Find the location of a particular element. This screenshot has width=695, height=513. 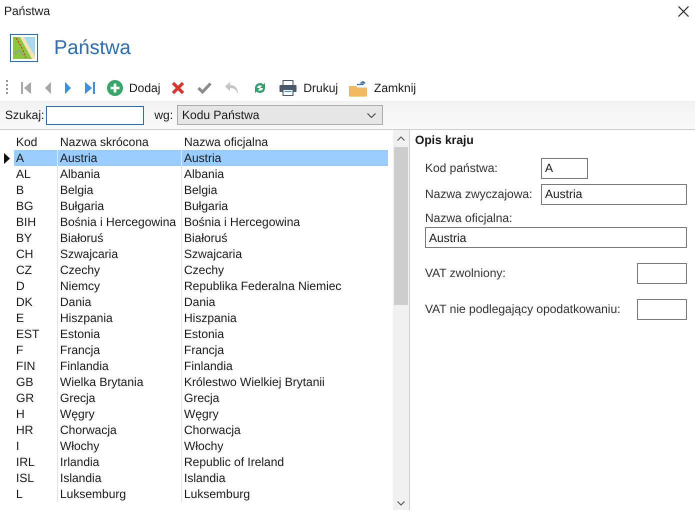

page-title: Państwa is located at coordinates (92, 48).